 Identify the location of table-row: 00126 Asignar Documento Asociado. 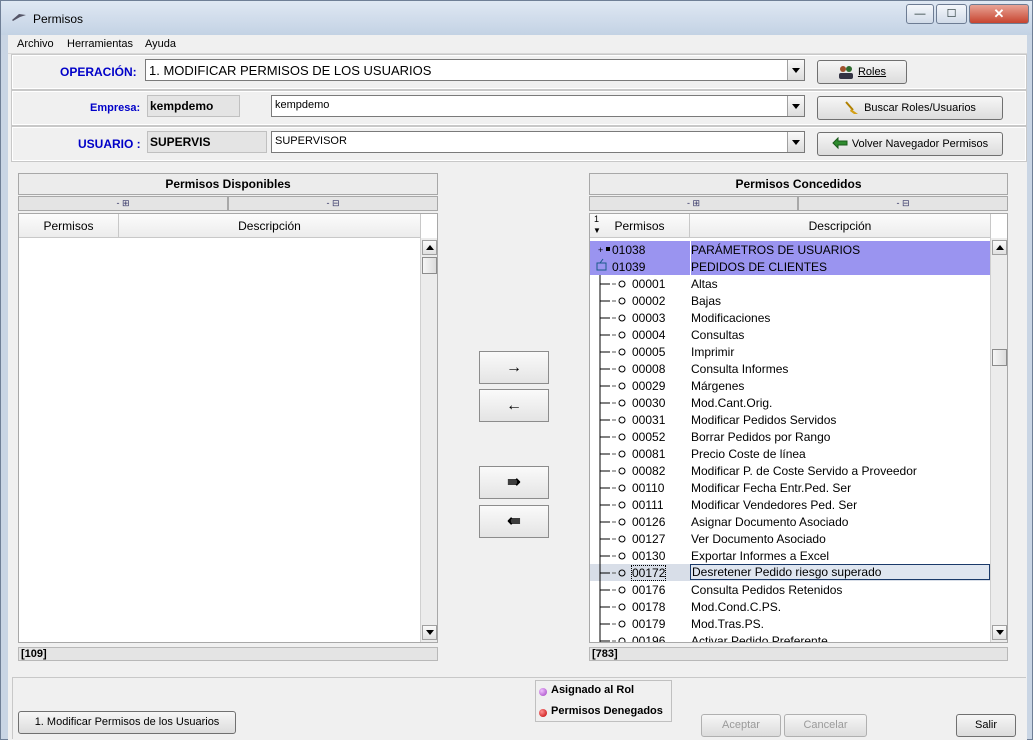
(790, 521).